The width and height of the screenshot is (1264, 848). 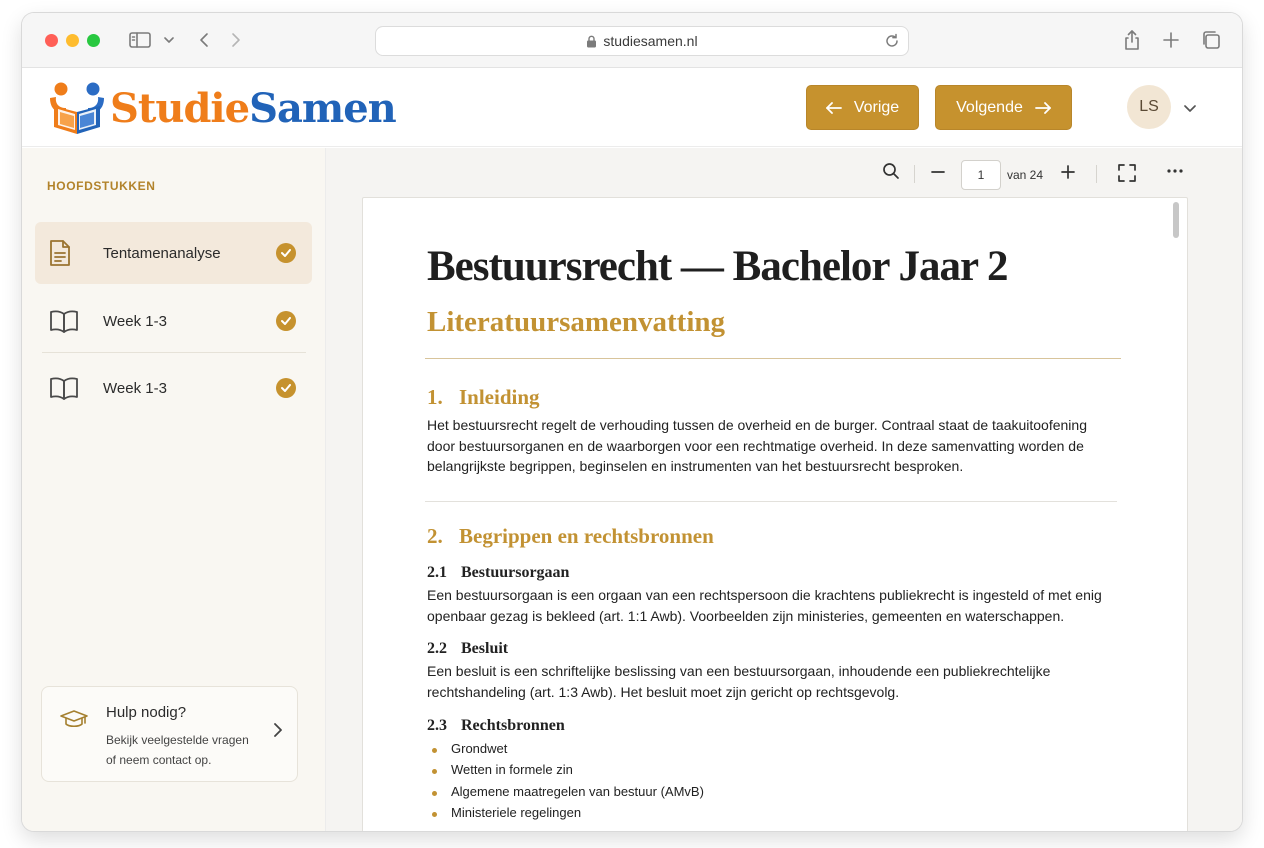 What do you see at coordinates (496, 725) in the screenshot?
I see `subsection-heading-rechtsbronnen: 2.3 Rechtsbronnen` at bounding box center [496, 725].